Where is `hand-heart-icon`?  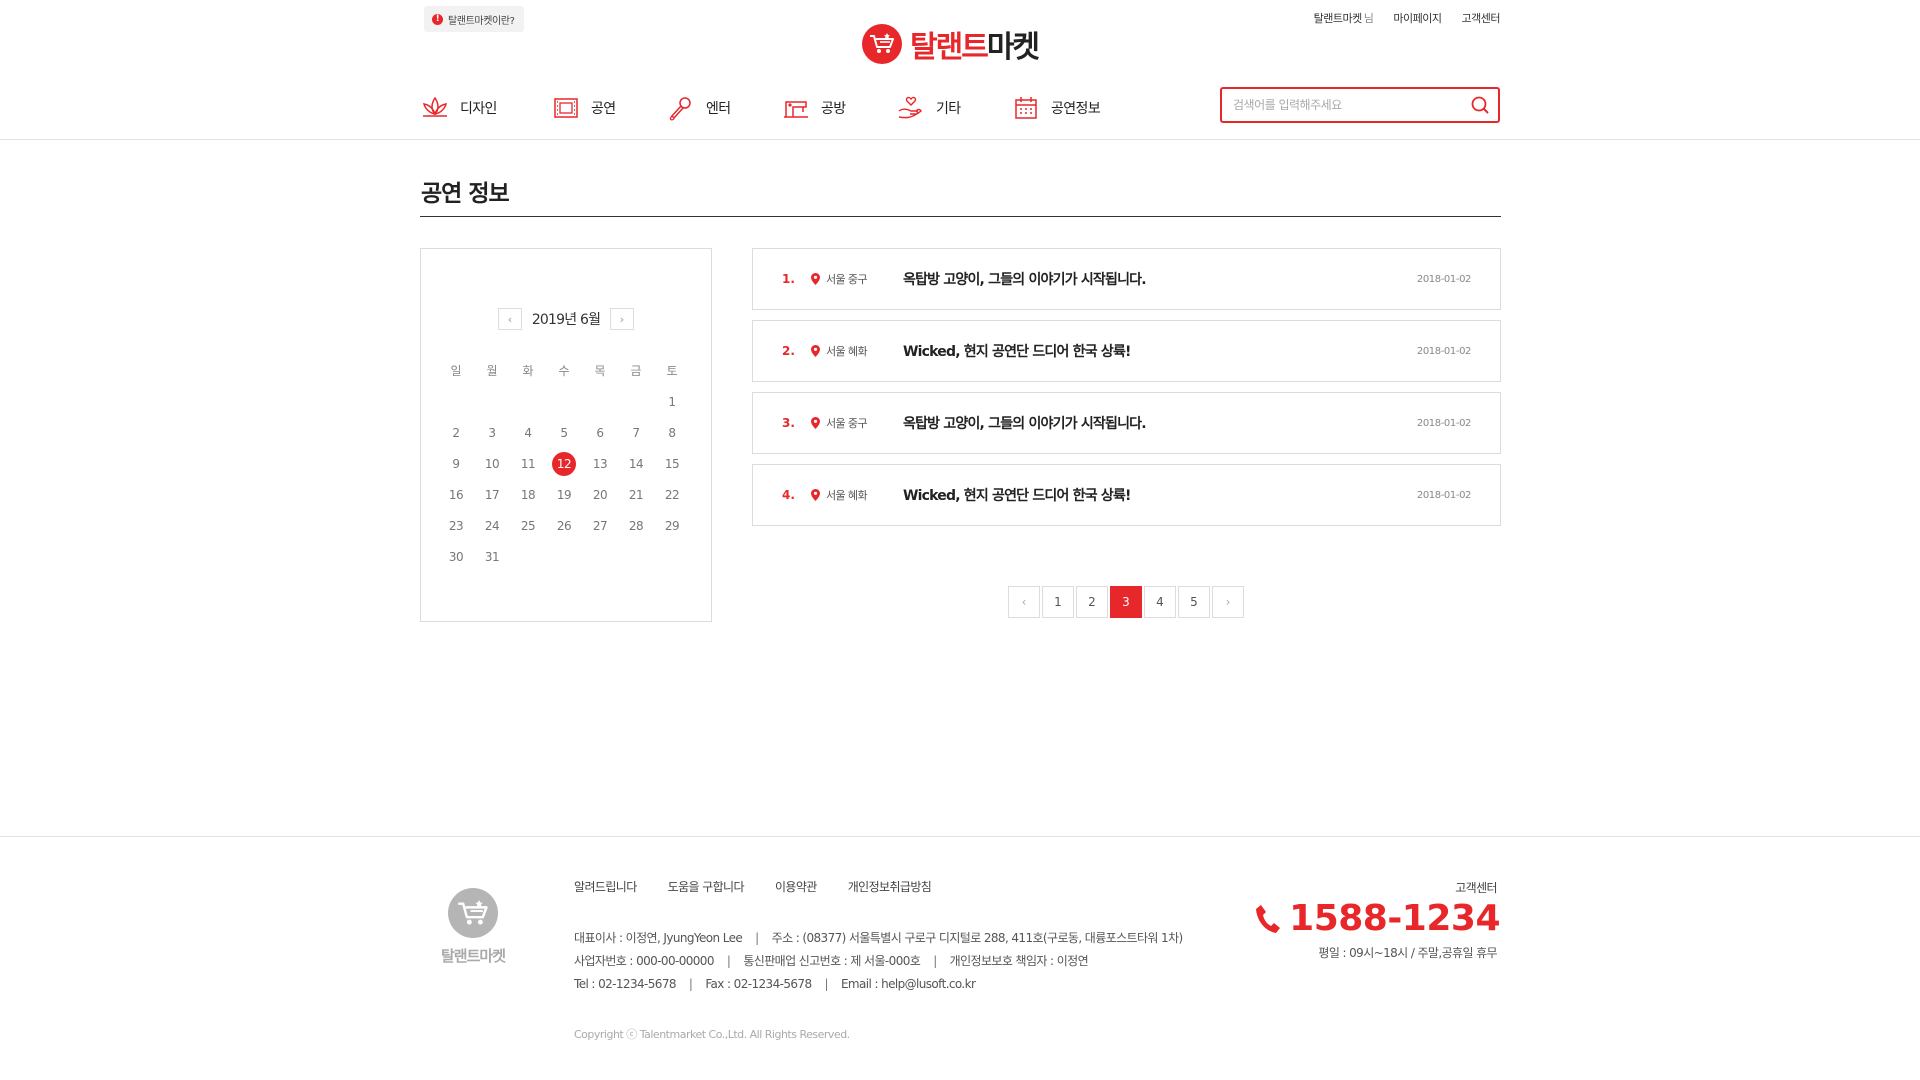
hand-heart-icon is located at coordinates (910, 107).